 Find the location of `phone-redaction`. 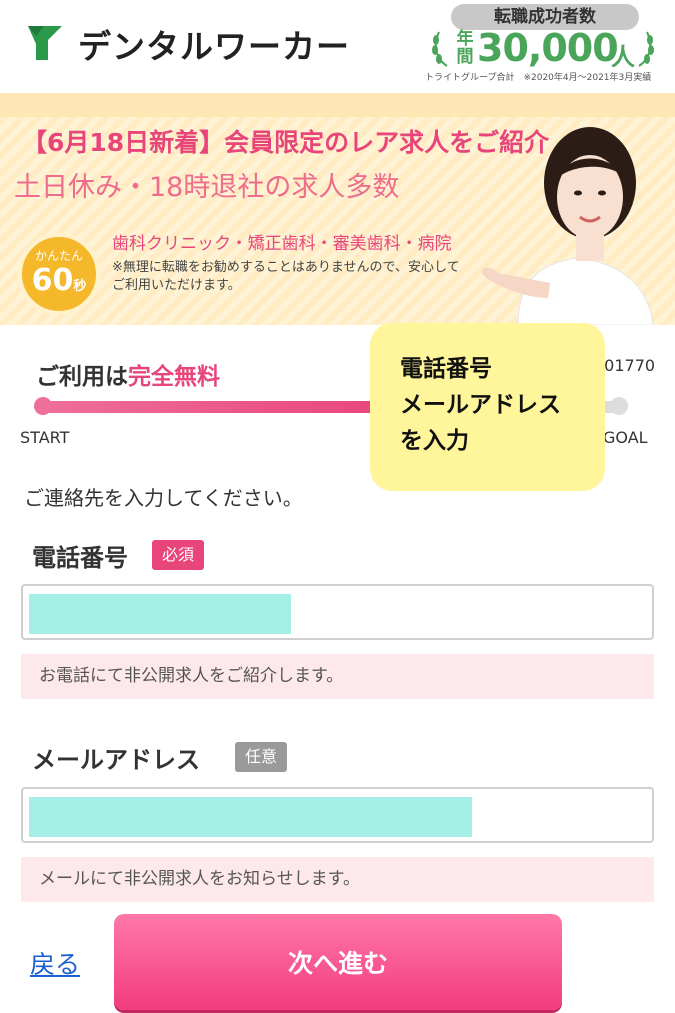

phone-redaction is located at coordinates (160, 614).